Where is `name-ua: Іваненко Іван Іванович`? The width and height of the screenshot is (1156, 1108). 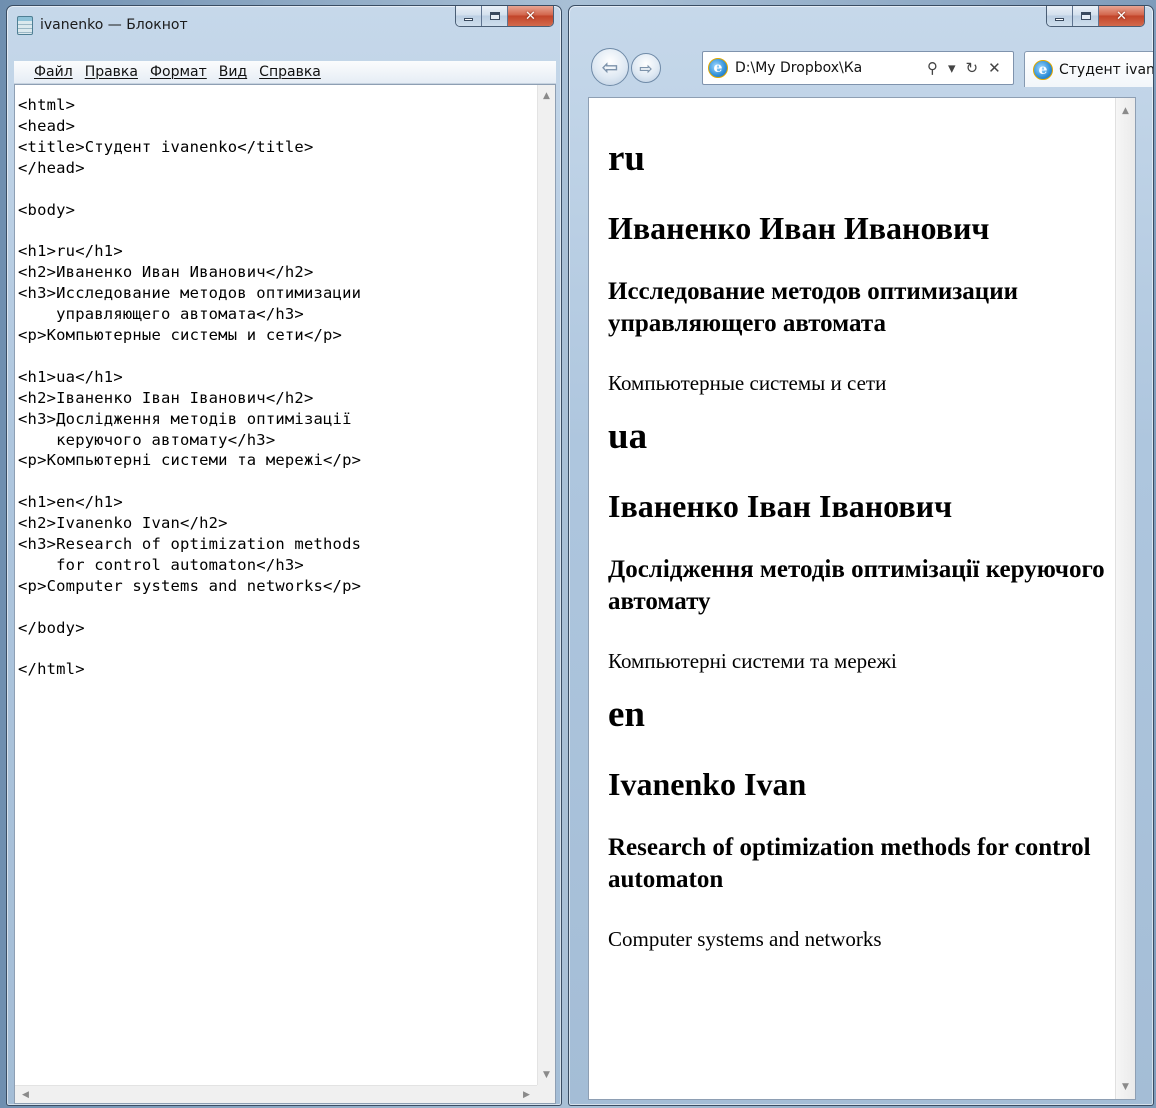 name-ua: Іваненко Іван Іванович is located at coordinates (780, 506).